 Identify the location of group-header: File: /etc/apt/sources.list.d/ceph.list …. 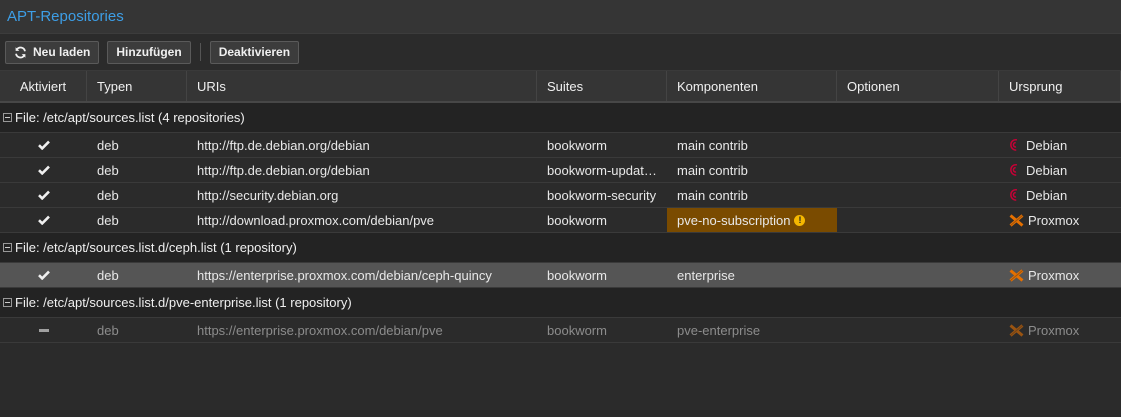
(560, 248).